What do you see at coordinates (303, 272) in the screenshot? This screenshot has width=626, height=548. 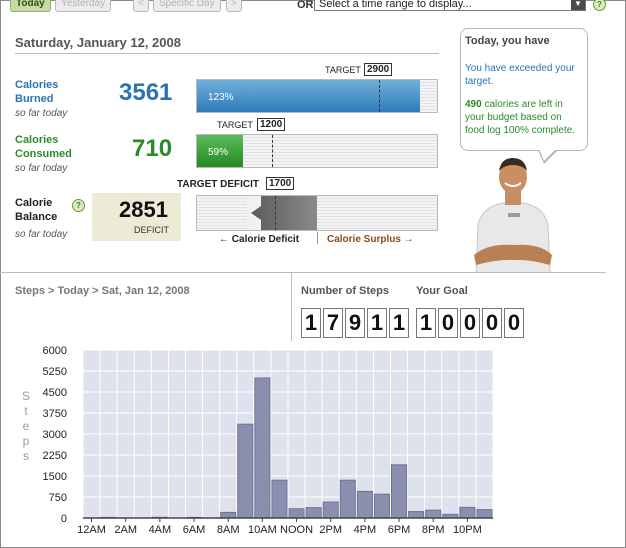 I see `section-divider` at bounding box center [303, 272].